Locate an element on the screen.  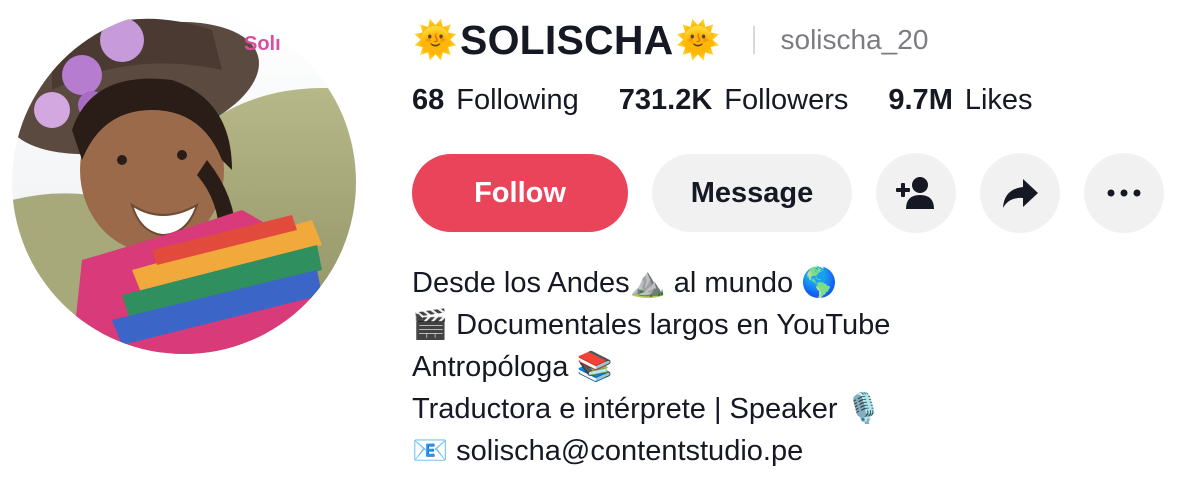
display-name: 🌞 SOLISCHA 🌞 is located at coordinates (567, 40).